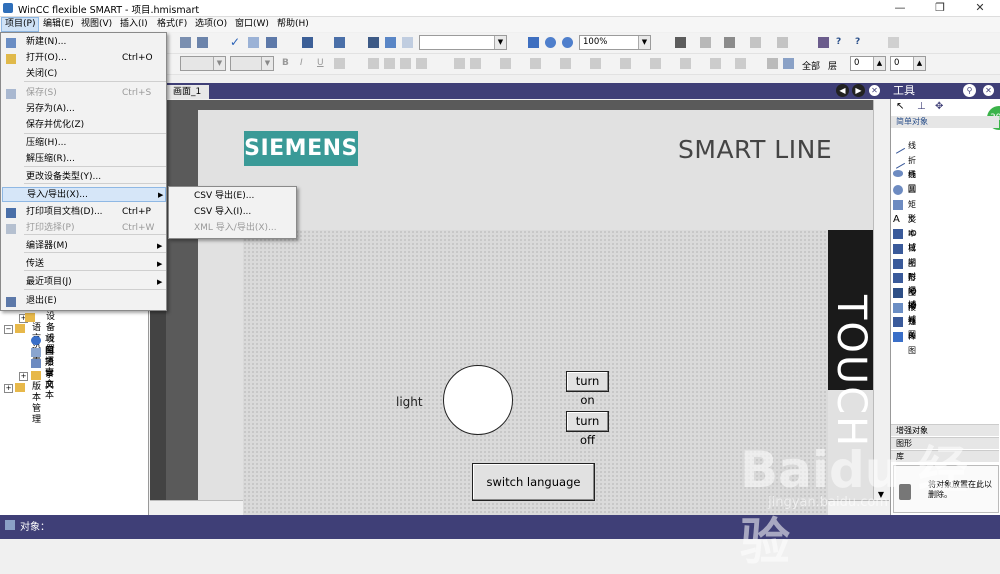 Image resolution: width=1000 pixels, height=574 pixels. I want to click on light-indicator-circle, so click(478, 400).